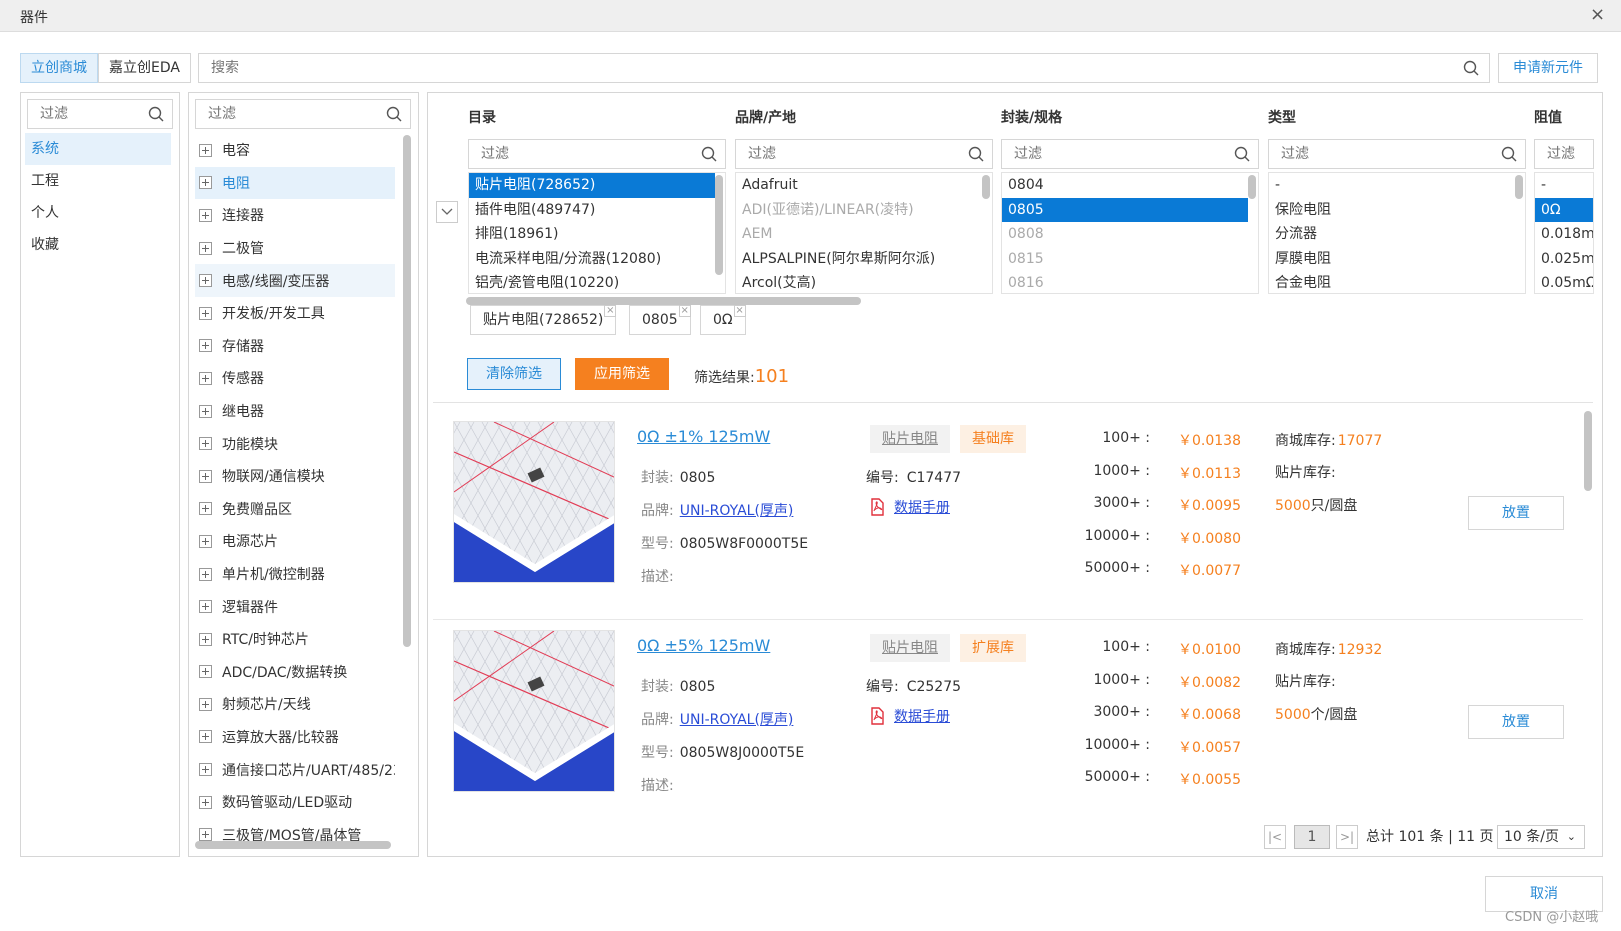  What do you see at coordinates (295, 248) in the screenshot?
I see `category-item: 二极管` at bounding box center [295, 248].